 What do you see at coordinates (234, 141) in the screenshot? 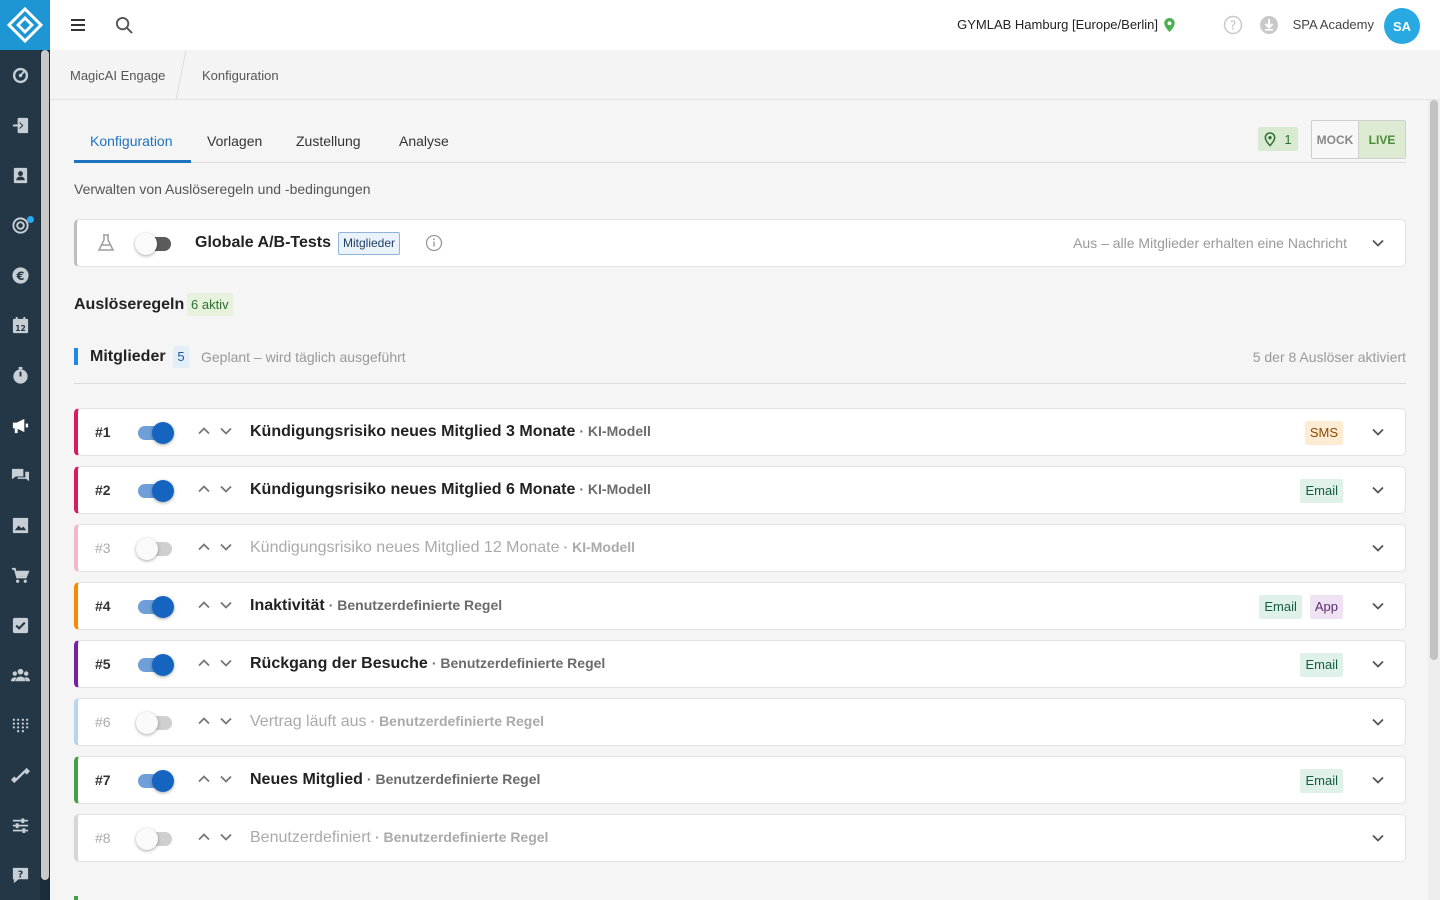
I see `tab-vorlagen: Vorlagen` at bounding box center [234, 141].